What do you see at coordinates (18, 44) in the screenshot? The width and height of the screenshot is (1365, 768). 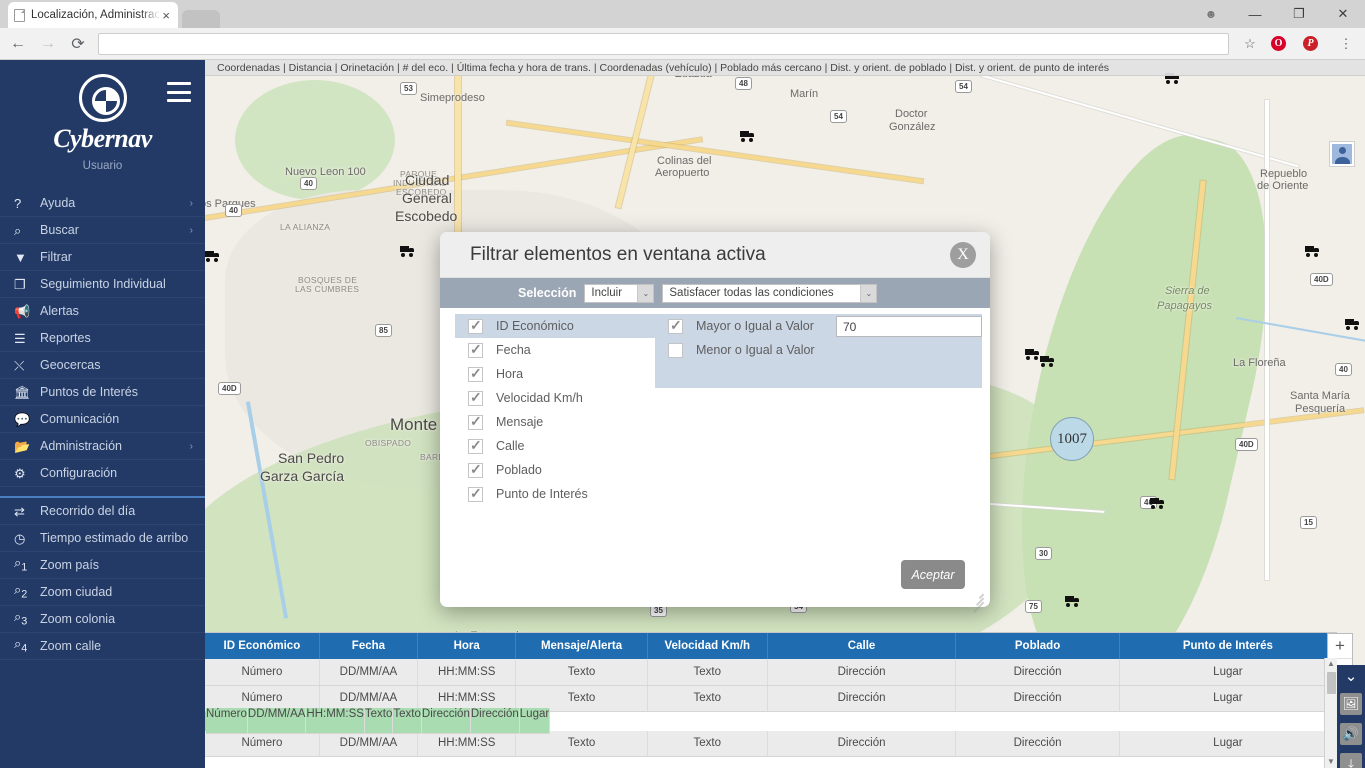 I see `back-icon: ←` at bounding box center [18, 44].